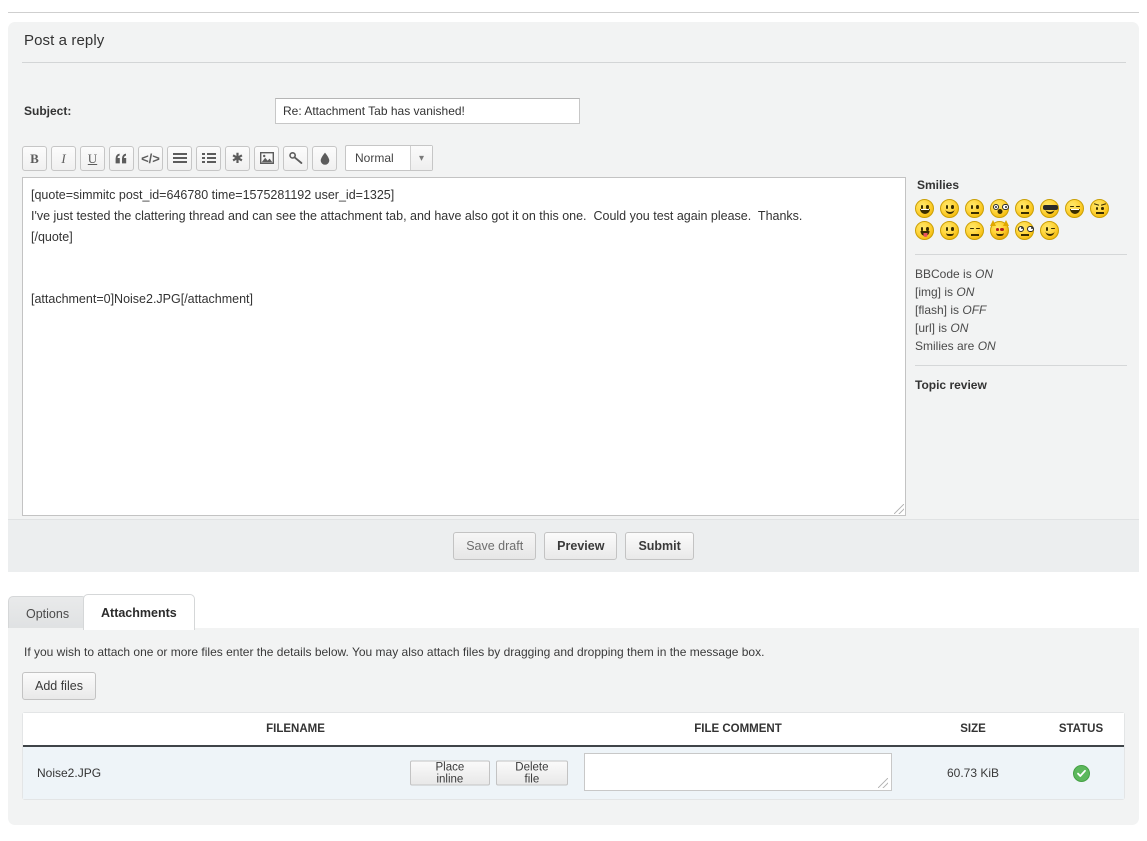  What do you see at coordinates (427, 111) in the screenshot?
I see `subject-input` at bounding box center [427, 111].